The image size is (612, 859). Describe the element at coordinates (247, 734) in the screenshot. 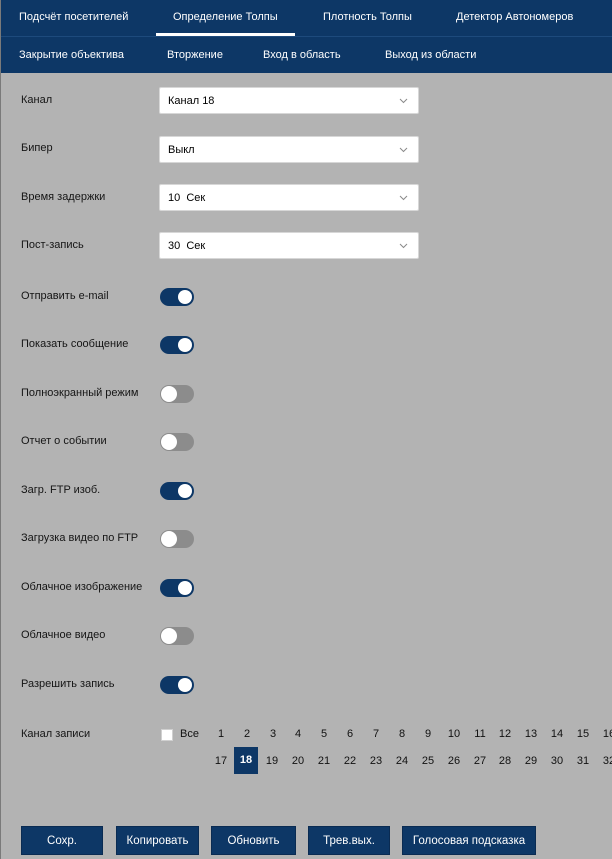

I see `channel-number: 2` at that location.